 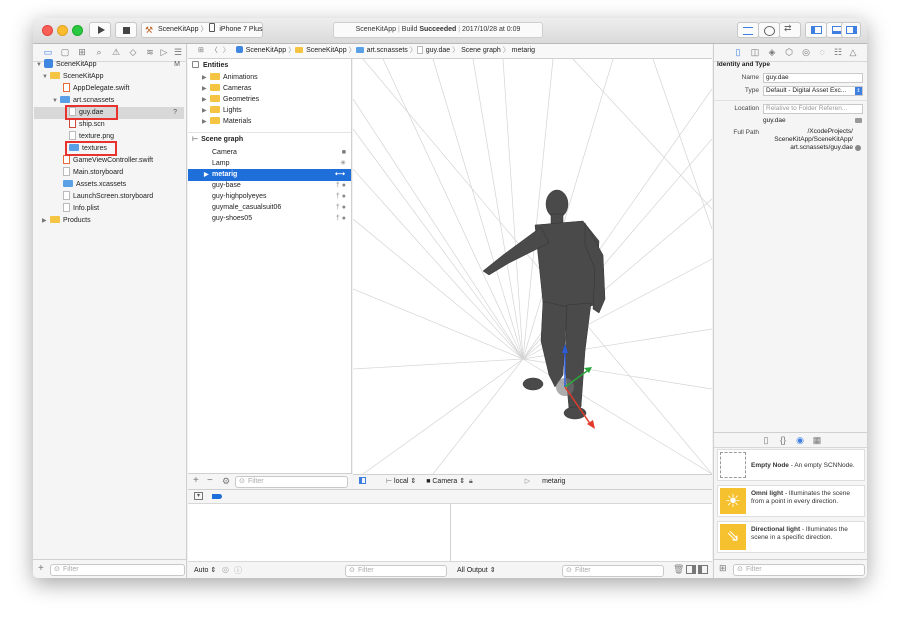 What do you see at coordinates (65, 52) in the screenshot?
I see `source-control-icon: ▢` at bounding box center [65, 52].